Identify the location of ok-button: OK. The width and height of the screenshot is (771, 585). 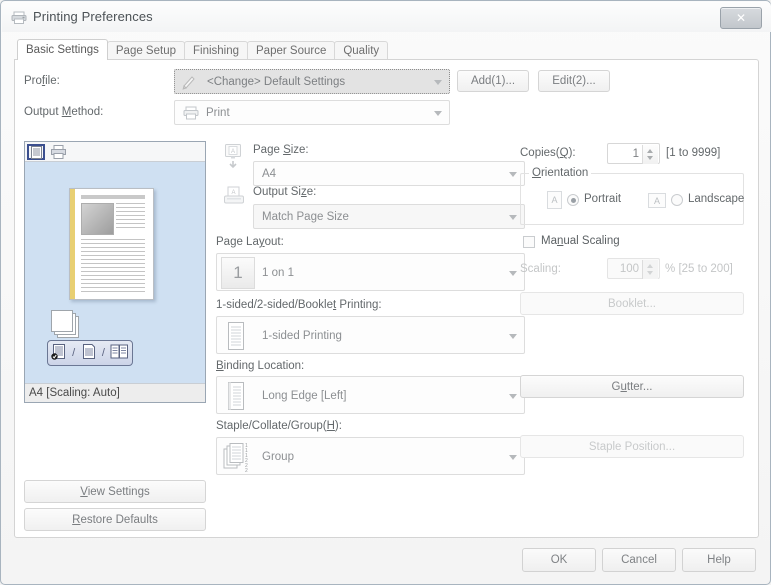
(559, 560).